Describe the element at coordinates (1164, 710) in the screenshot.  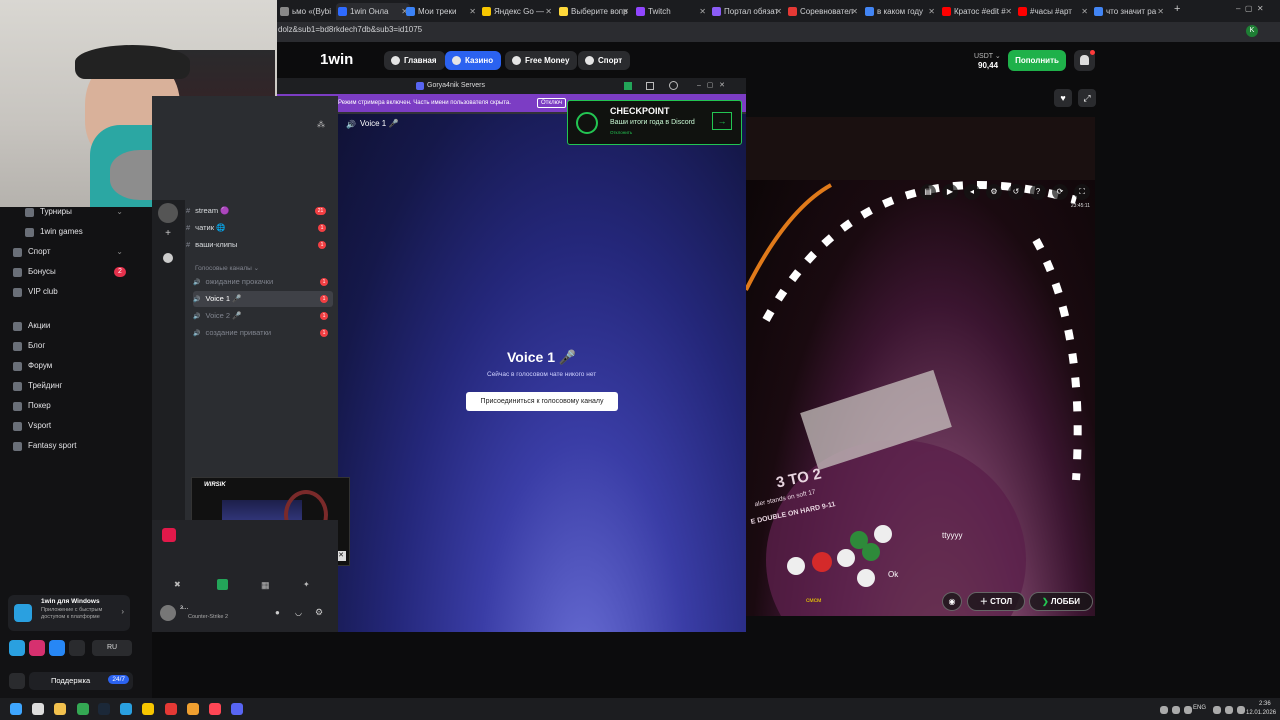
I see `chevron-up-icon` at that location.